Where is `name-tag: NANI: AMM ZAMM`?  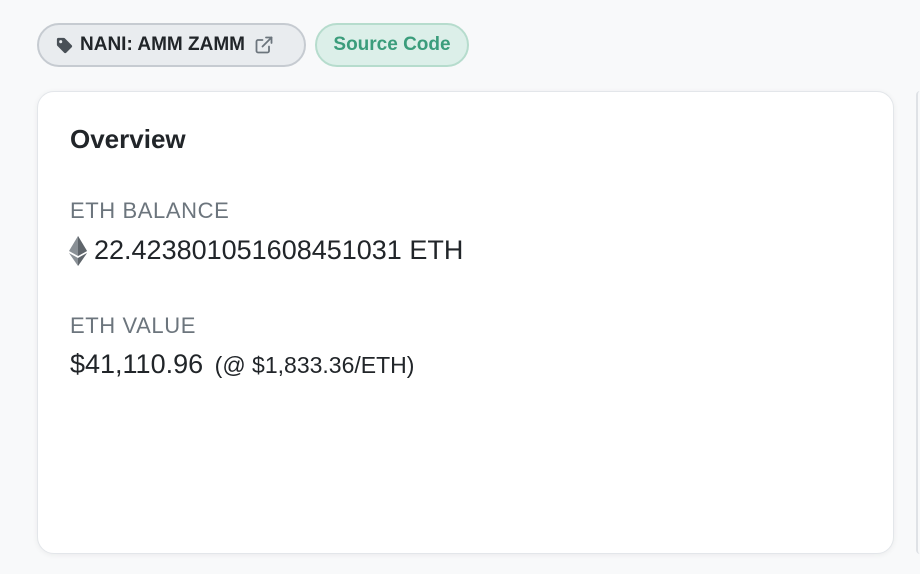
name-tag: NANI: AMM ZAMM is located at coordinates (171, 45).